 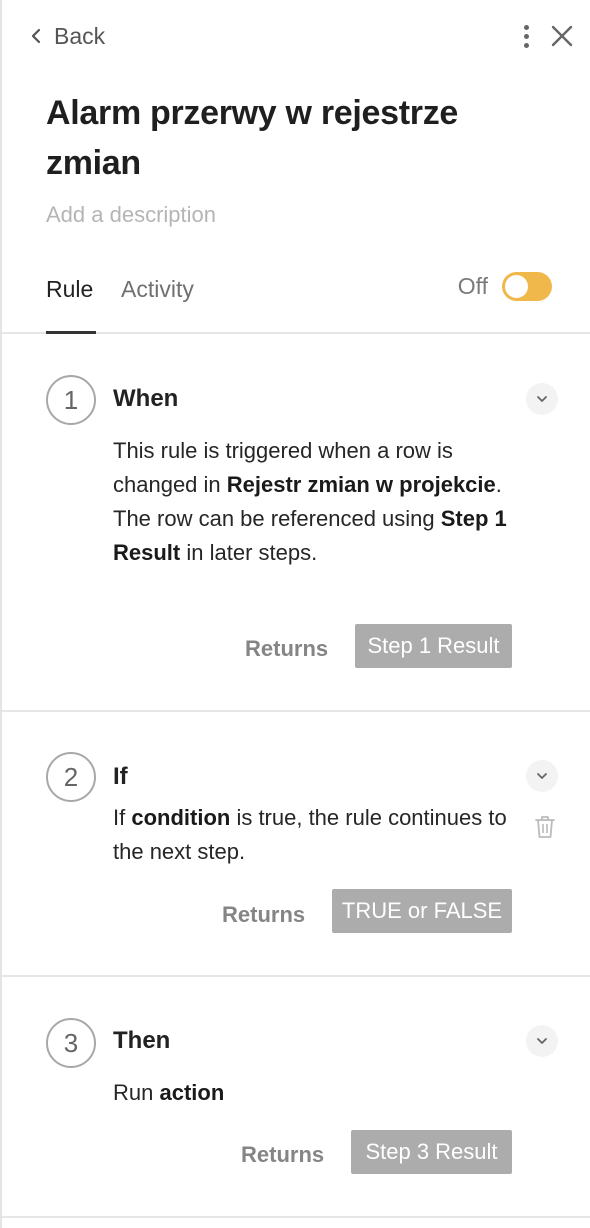 I want to click on trigger-table-name: Rejestr zmian w projekcie, so click(x=361, y=484).